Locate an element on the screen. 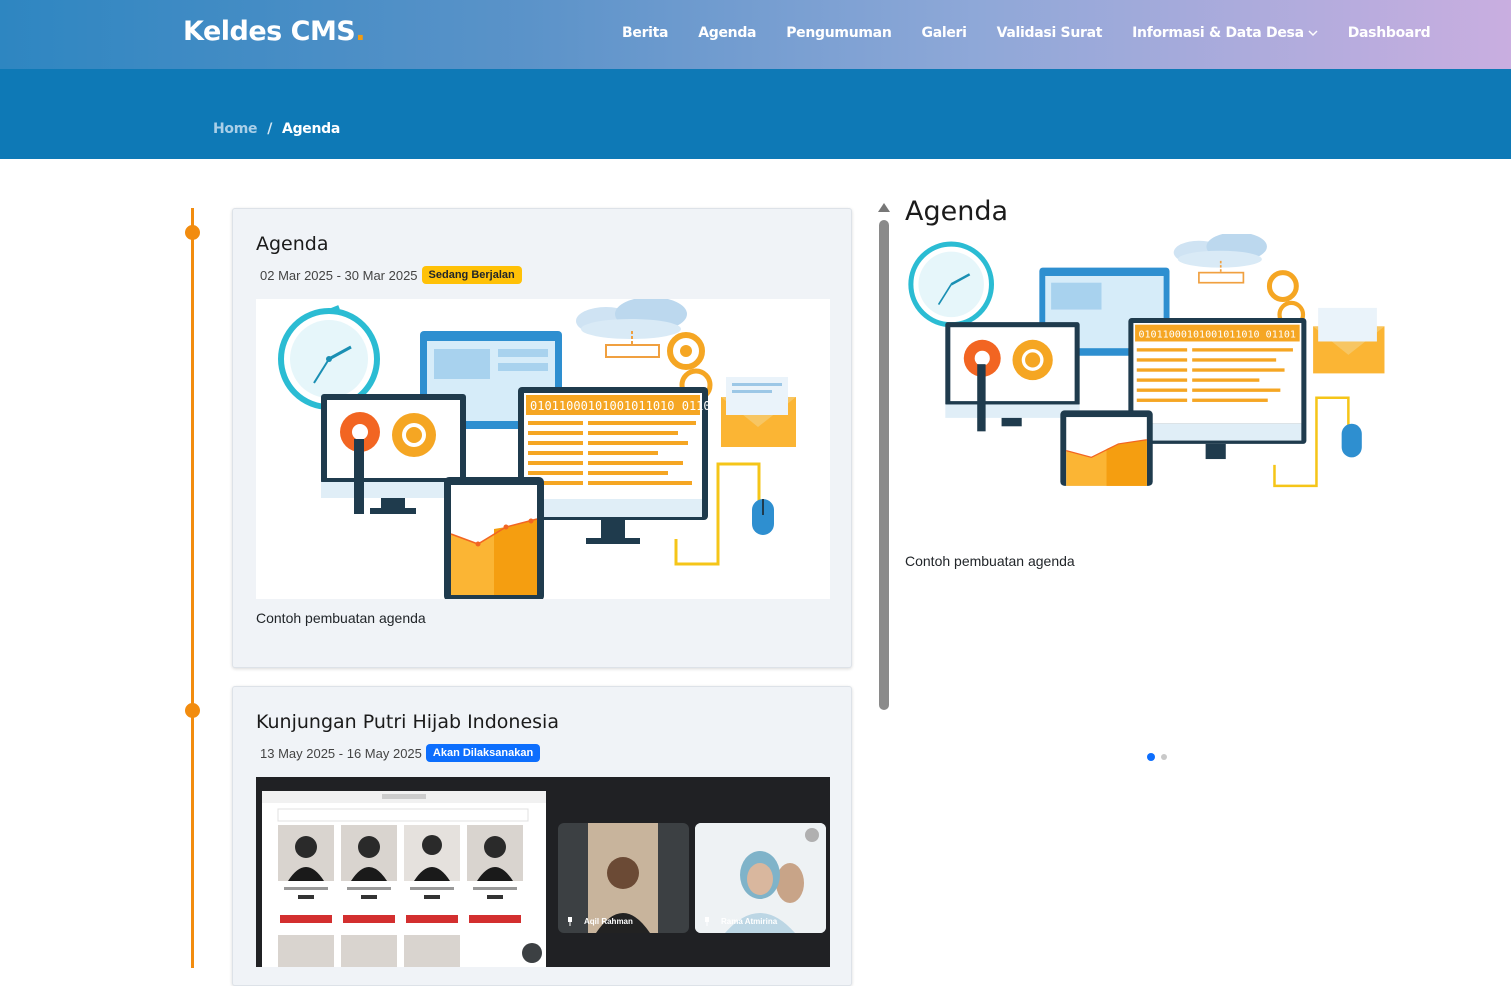 This screenshot has height=986, width=1511. nav-item-informasi-data-desa: Informasi & Data Desa is located at coordinates (1225, 33).